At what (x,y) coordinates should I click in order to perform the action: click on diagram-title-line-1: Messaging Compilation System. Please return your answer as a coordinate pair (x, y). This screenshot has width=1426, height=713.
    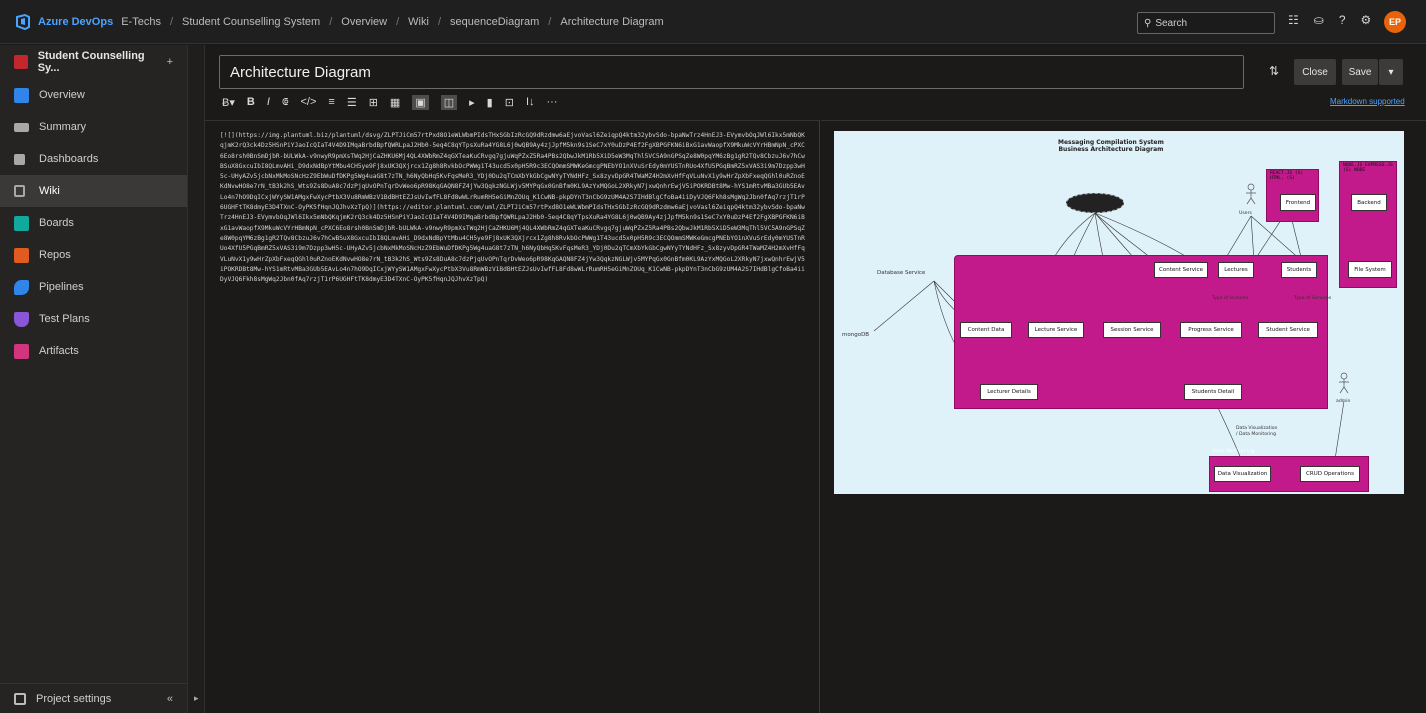
    Looking at the image, I should click on (1111, 142).